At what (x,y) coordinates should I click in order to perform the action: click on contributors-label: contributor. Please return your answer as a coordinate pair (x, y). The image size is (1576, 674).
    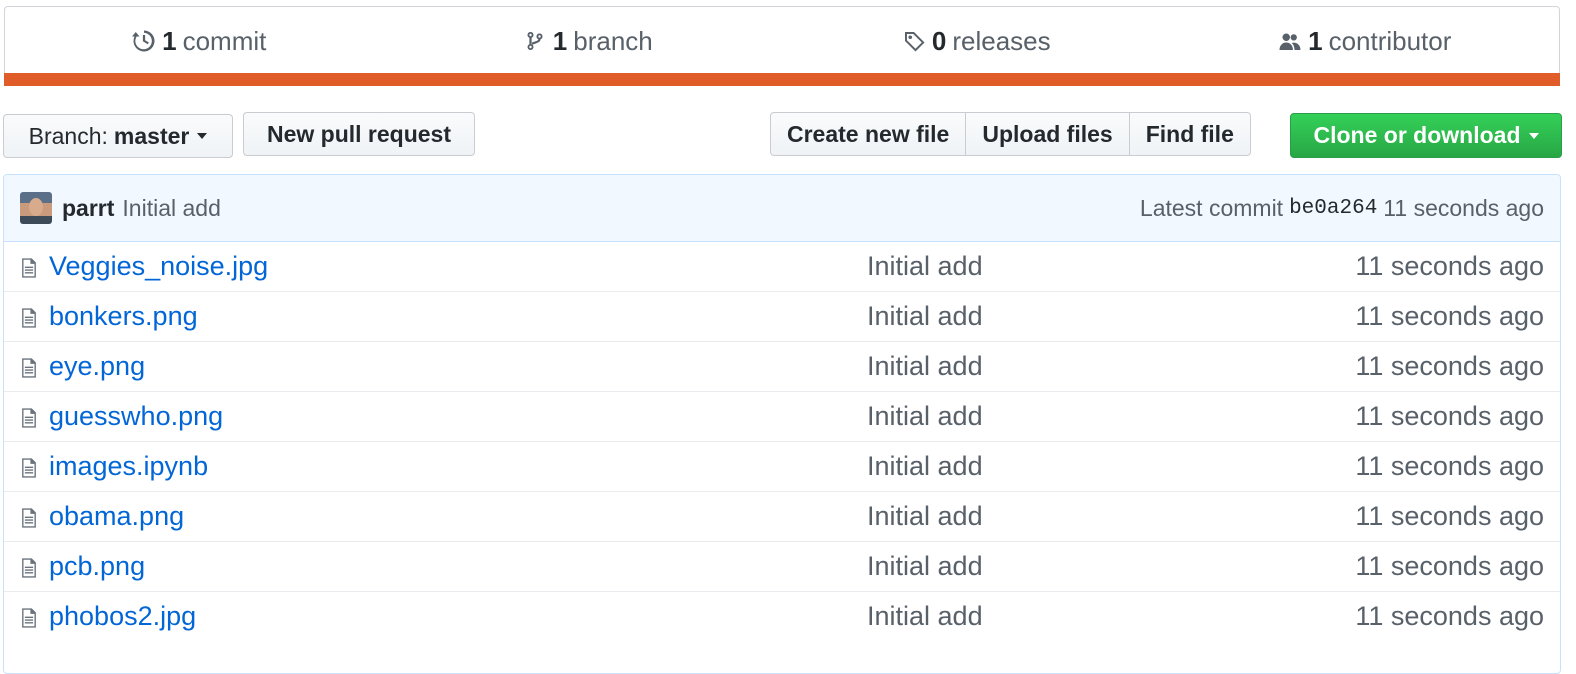
    Looking at the image, I should click on (1390, 40).